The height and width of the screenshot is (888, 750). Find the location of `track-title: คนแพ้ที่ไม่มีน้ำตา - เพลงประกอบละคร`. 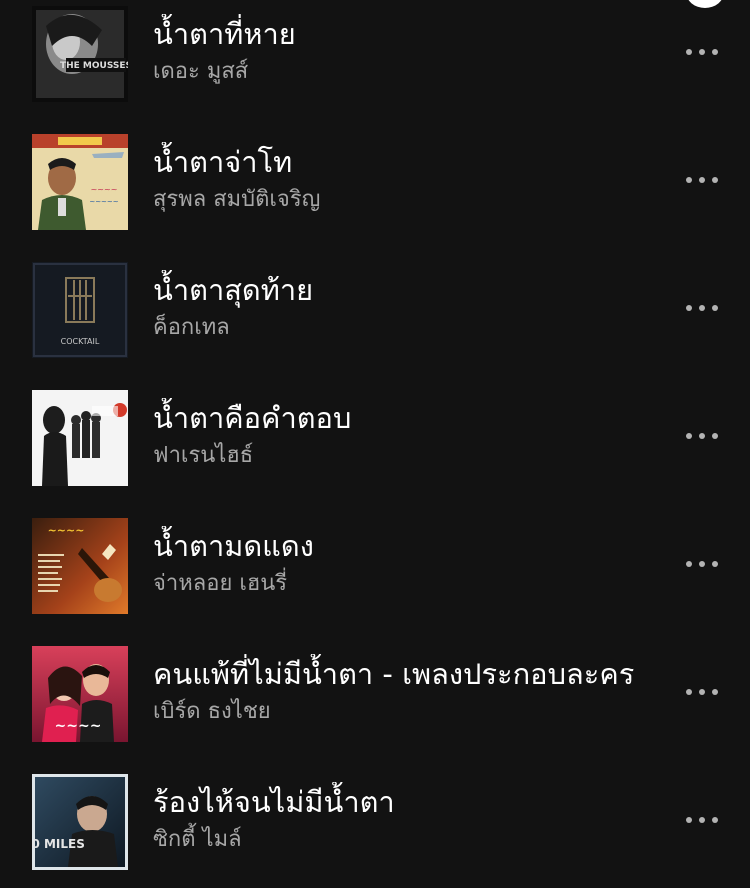

track-title: คนแพ้ที่ไม่มีน้ำตา - เพลงประกอบละคร is located at coordinates (394, 674).